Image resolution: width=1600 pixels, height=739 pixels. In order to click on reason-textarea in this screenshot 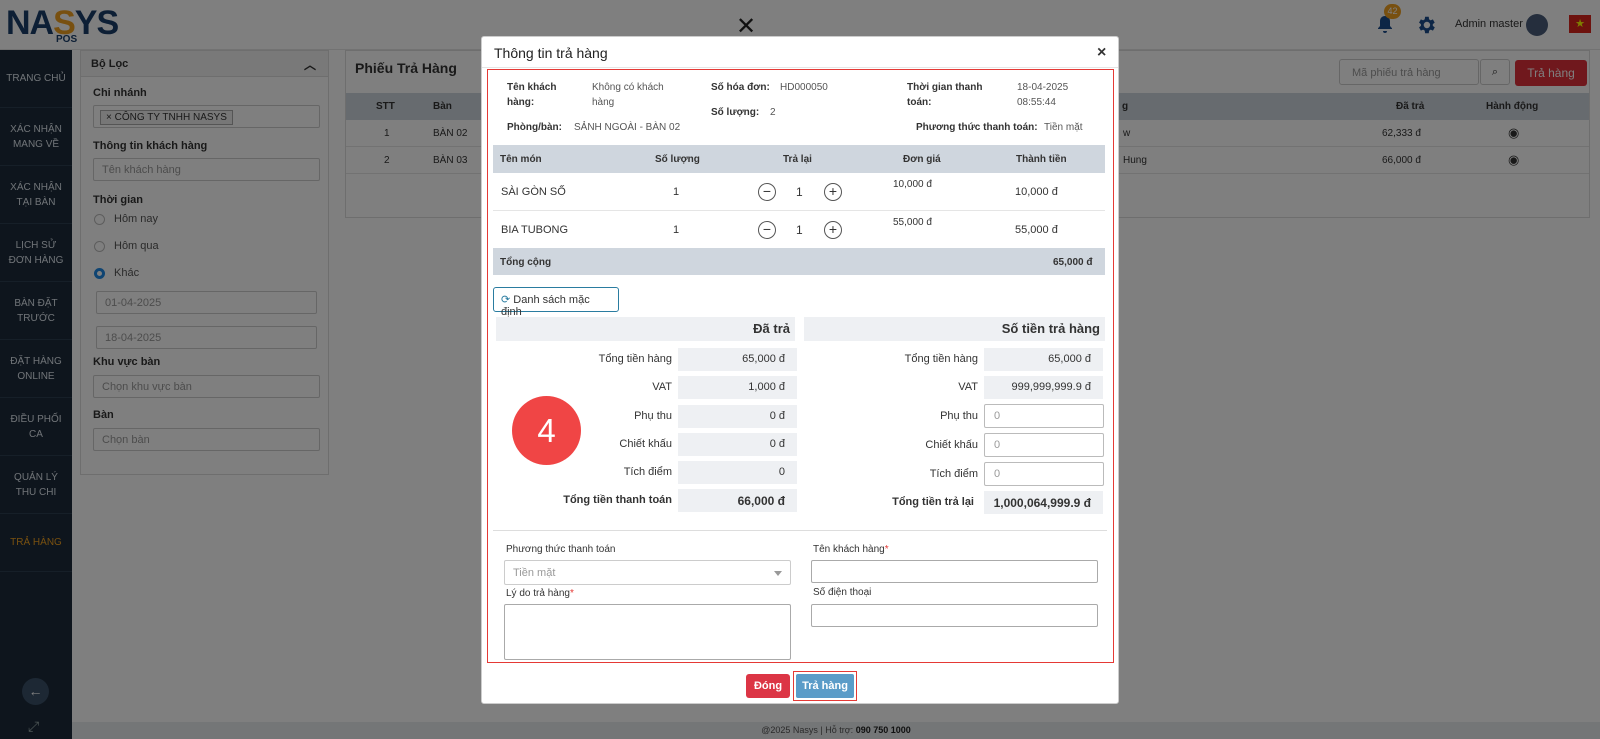, I will do `click(647, 632)`.